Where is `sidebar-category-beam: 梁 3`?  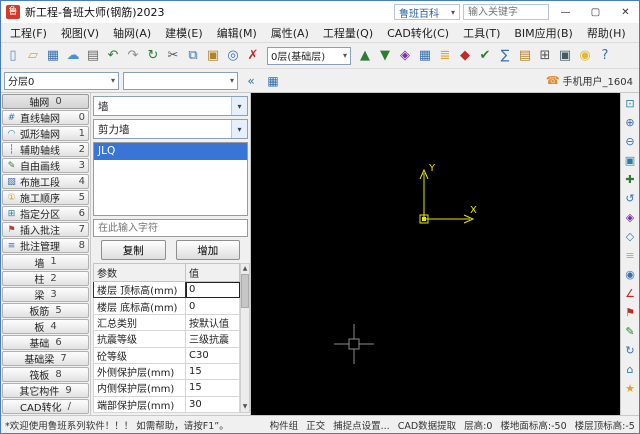
sidebar-category-beam: 梁 3 is located at coordinates (45, 294).